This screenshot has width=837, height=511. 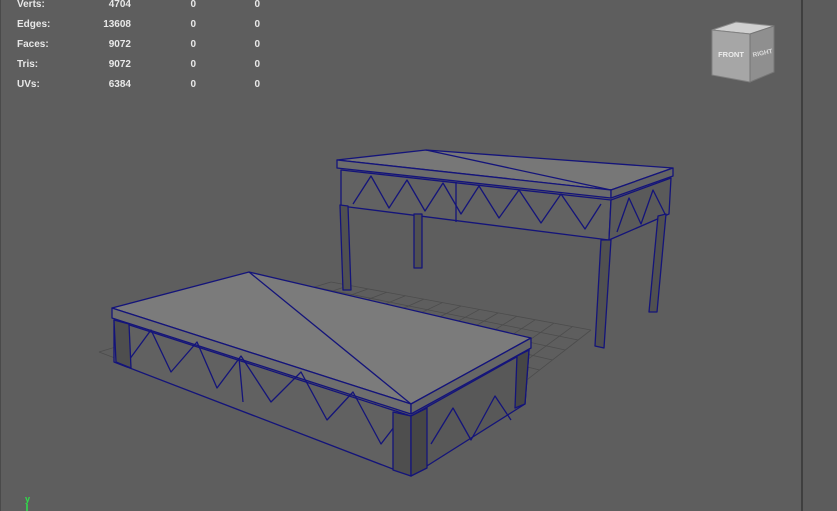 I want to click on axis-indicator: y, so click(x=27, y=502).